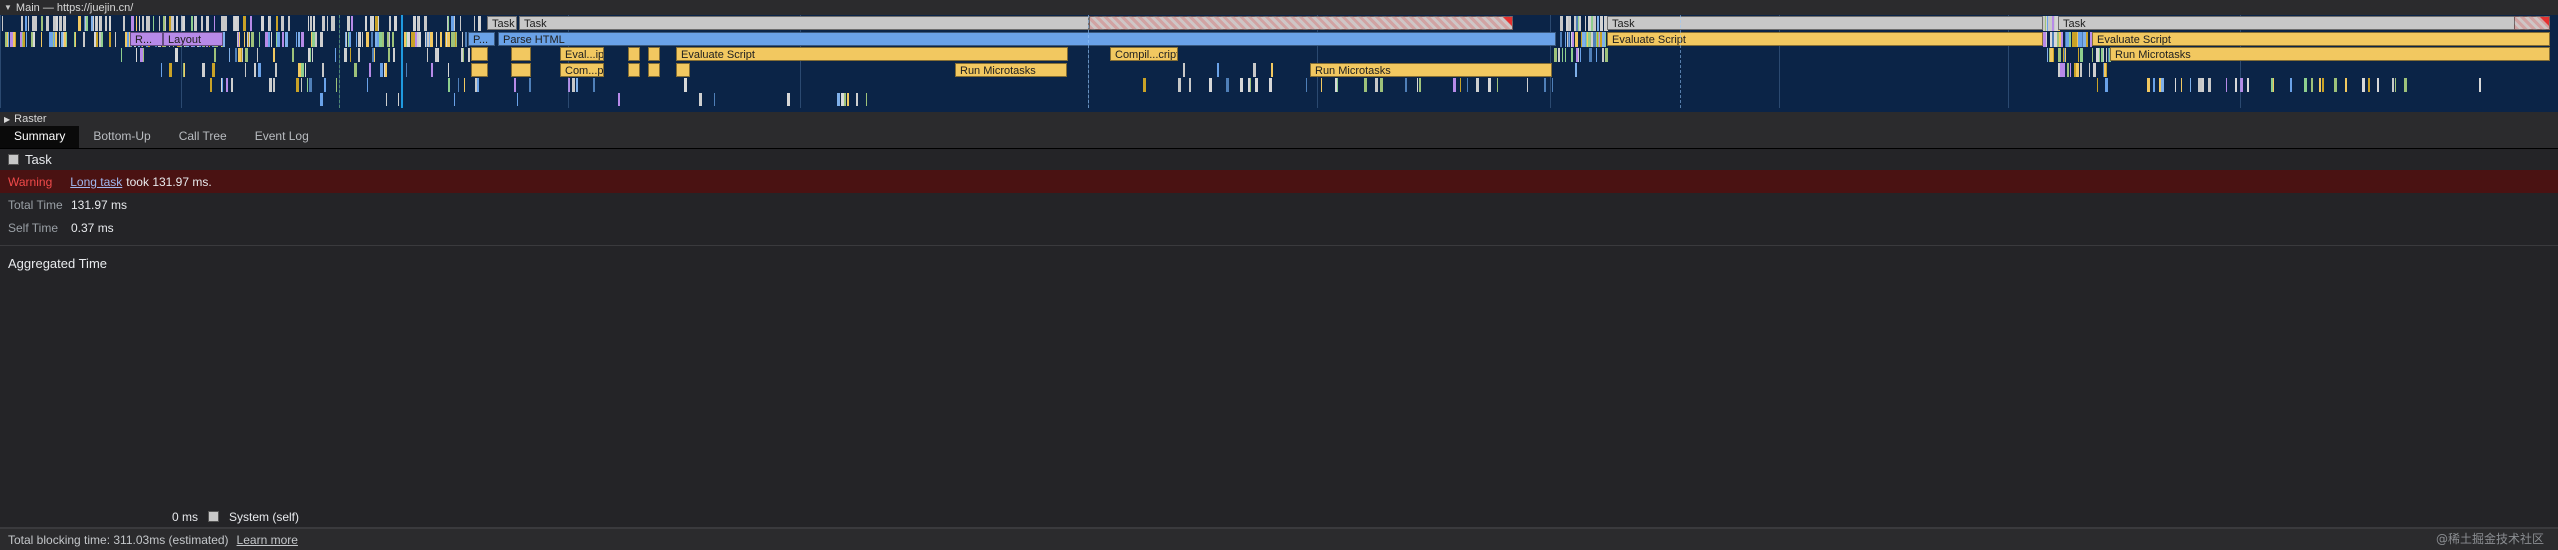 This screenshot has height=550, width=2558. Describe the element at coordinates (1027, 38) in the screenshot. I see `flame-bar: Parse HTML` at that location.